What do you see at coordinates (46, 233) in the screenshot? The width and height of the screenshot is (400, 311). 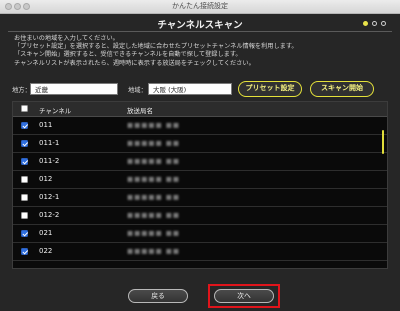 I see `channel-number: 021` at bounding box center [46, 233].